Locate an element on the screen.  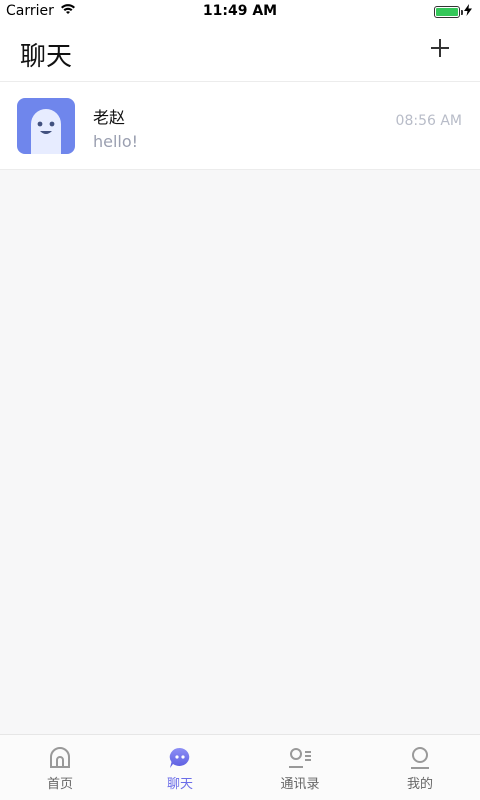
chat-name: 老赵 is located at coordinates (109, 117).